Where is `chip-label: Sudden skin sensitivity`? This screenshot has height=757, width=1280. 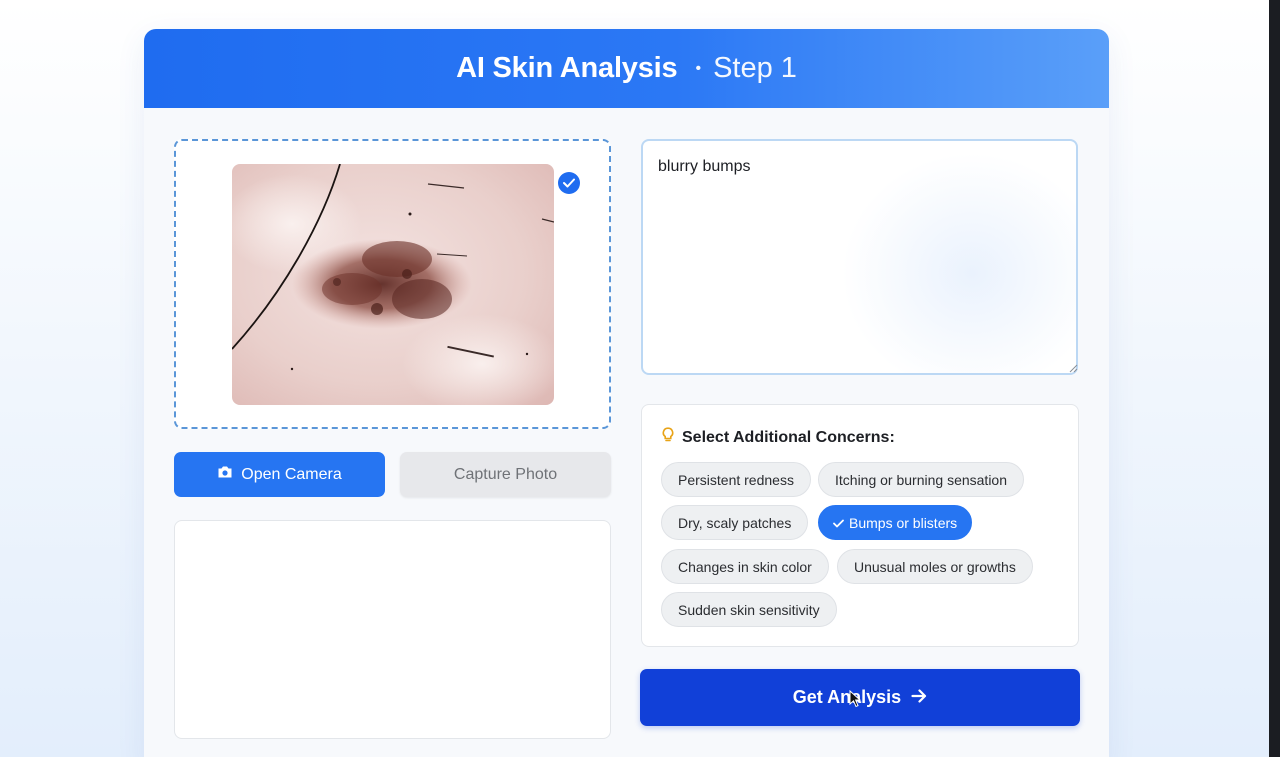 chip-label: Sudden skin sensitivity is located at coordinates (749, 609).